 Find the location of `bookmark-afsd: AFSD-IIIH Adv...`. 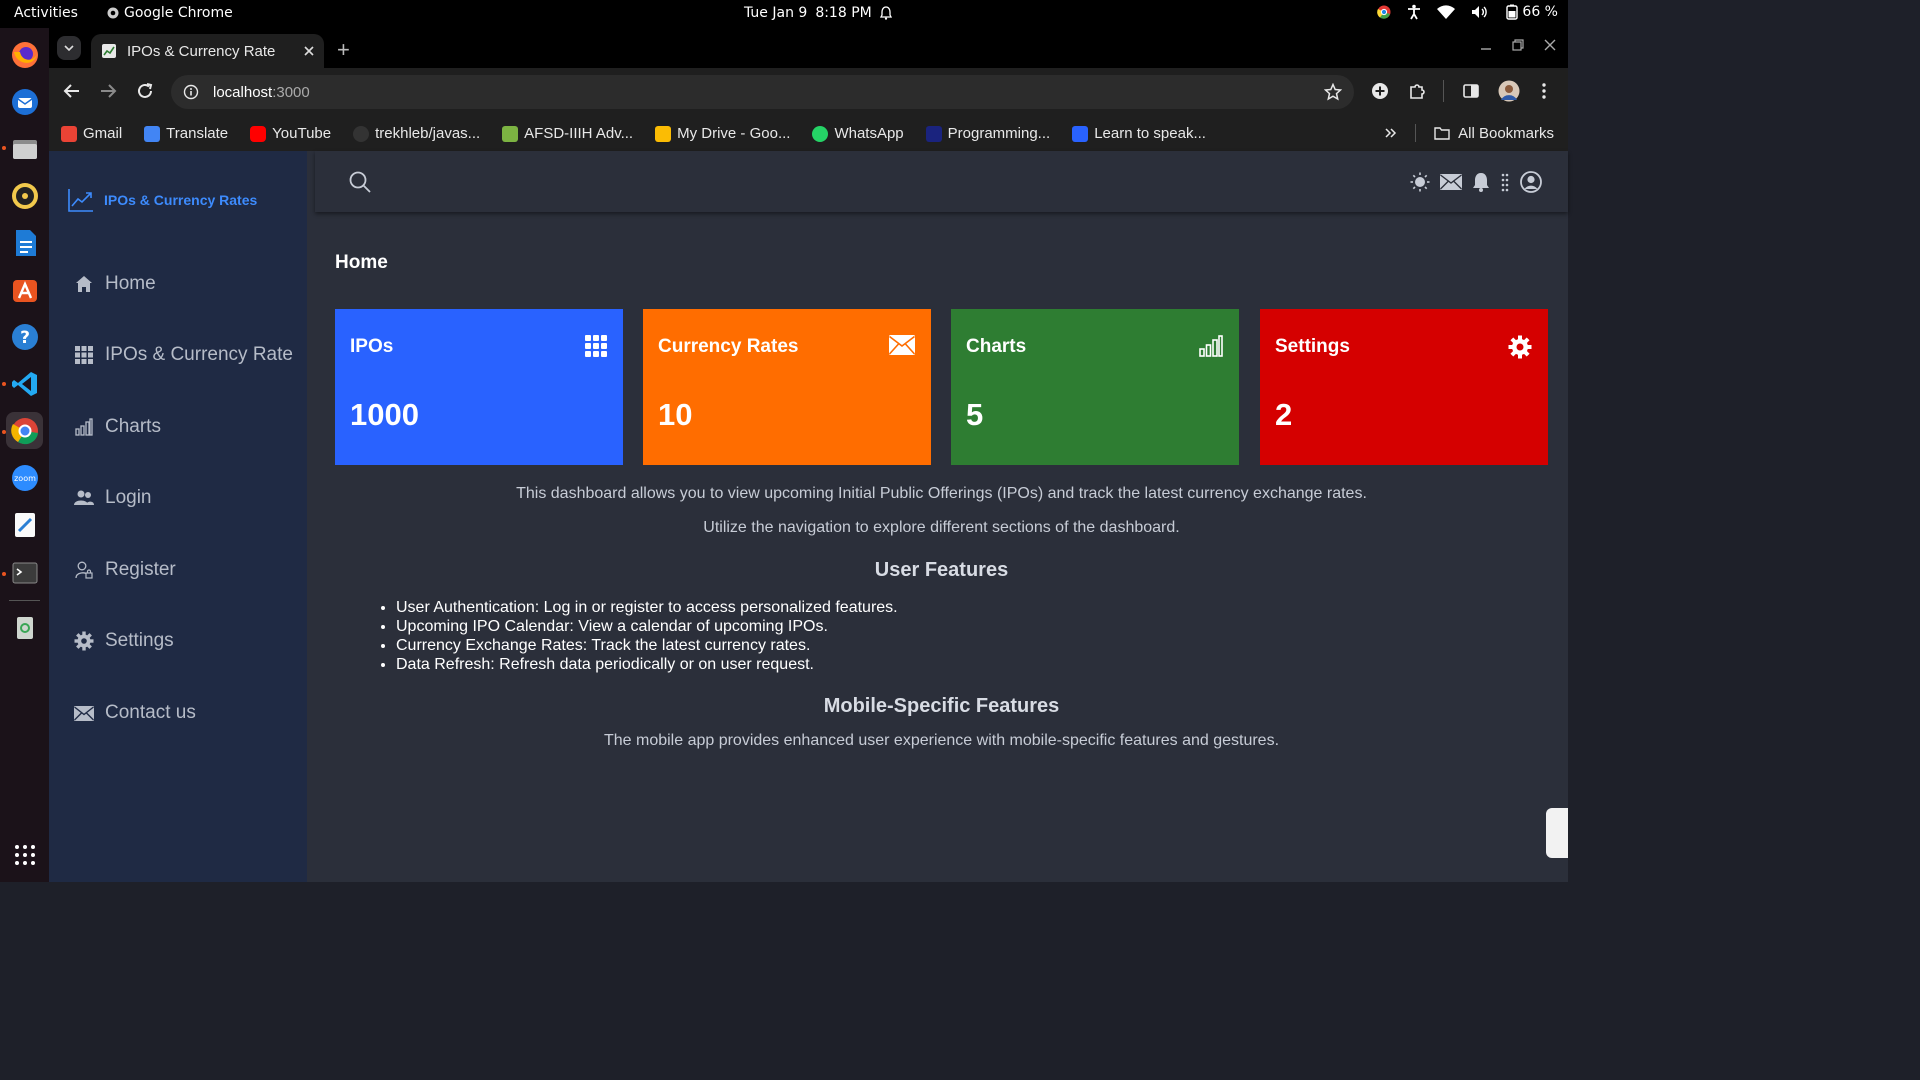

bookmark-afsd: AFSD-IIIH Adv... is located at coordinates (567, 133).